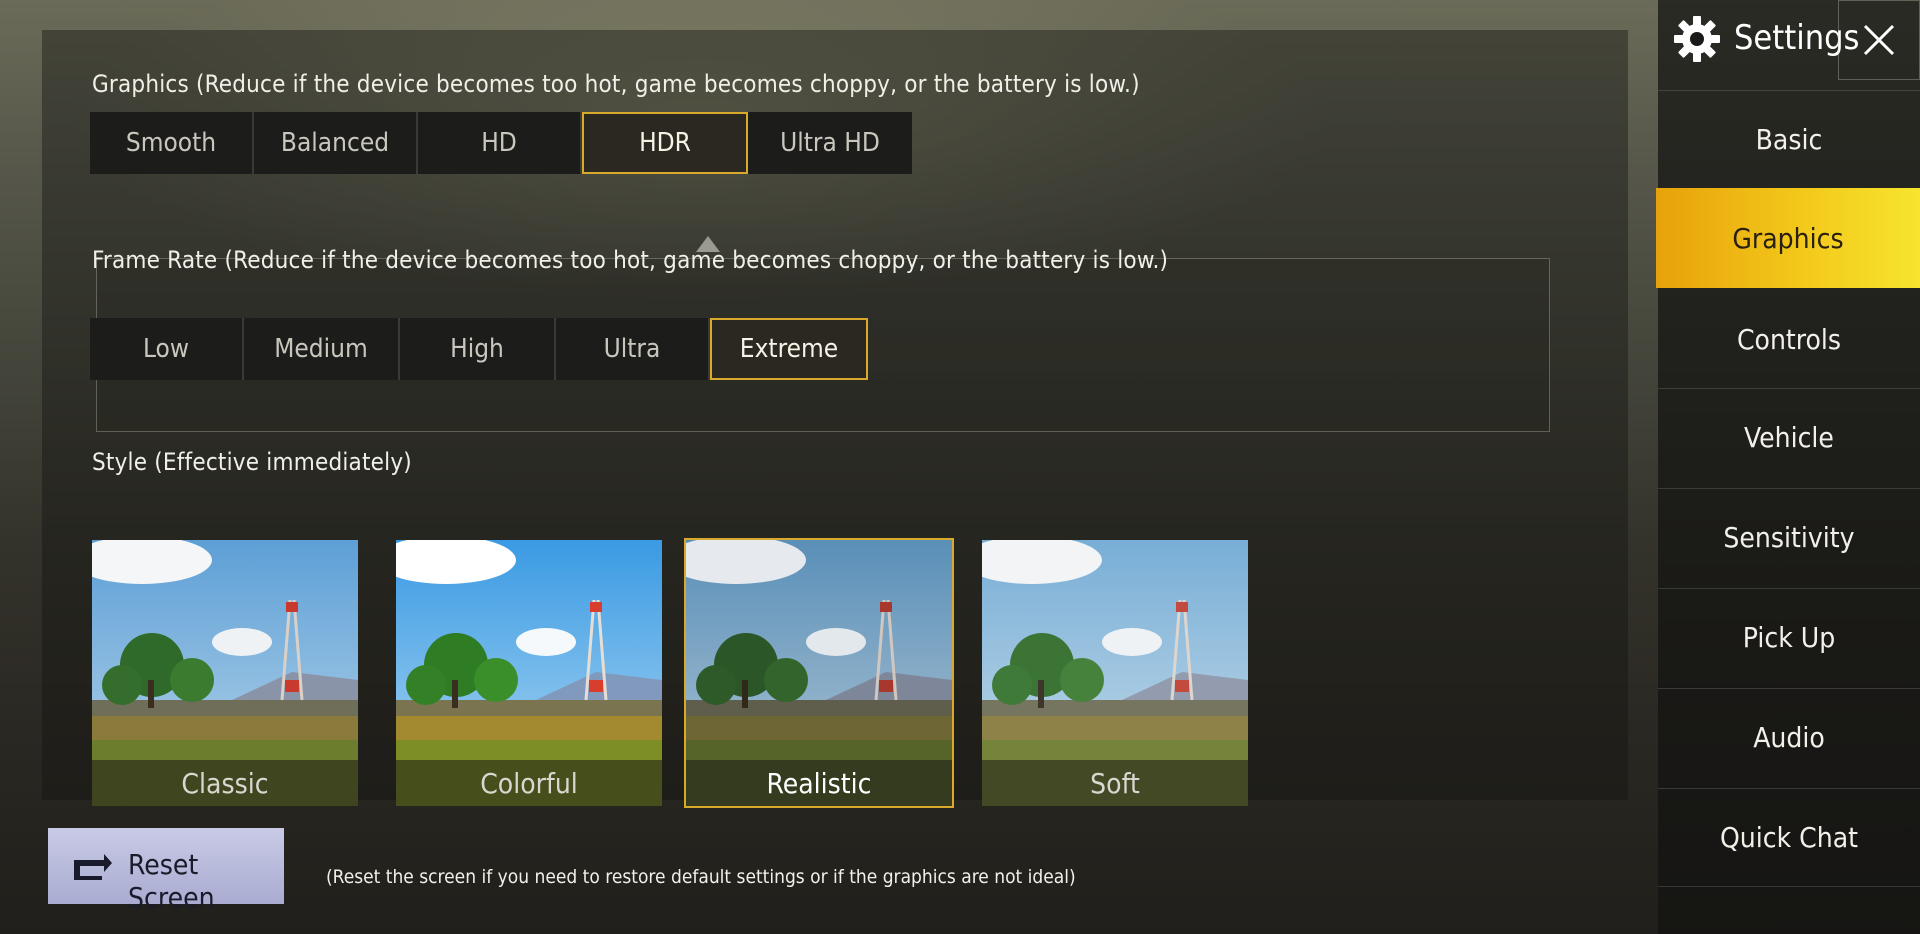 This screenshot has width=1920, height=934. What do you see at coordinates (252, 462) in the screenshot?
I see `style-label: Style (Effective immediately)` at bounding box center [252, 462].